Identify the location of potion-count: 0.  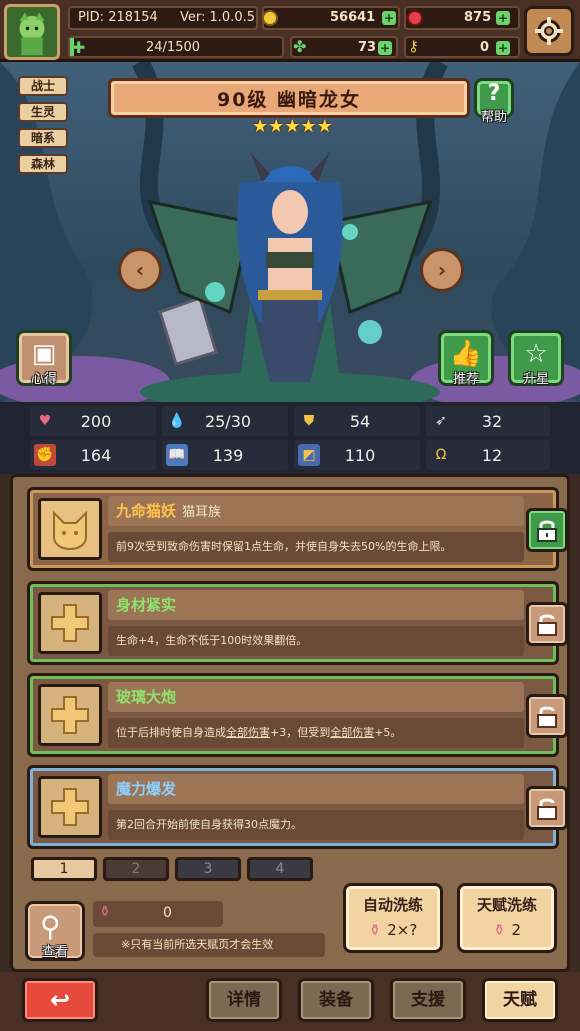
(167, 913).